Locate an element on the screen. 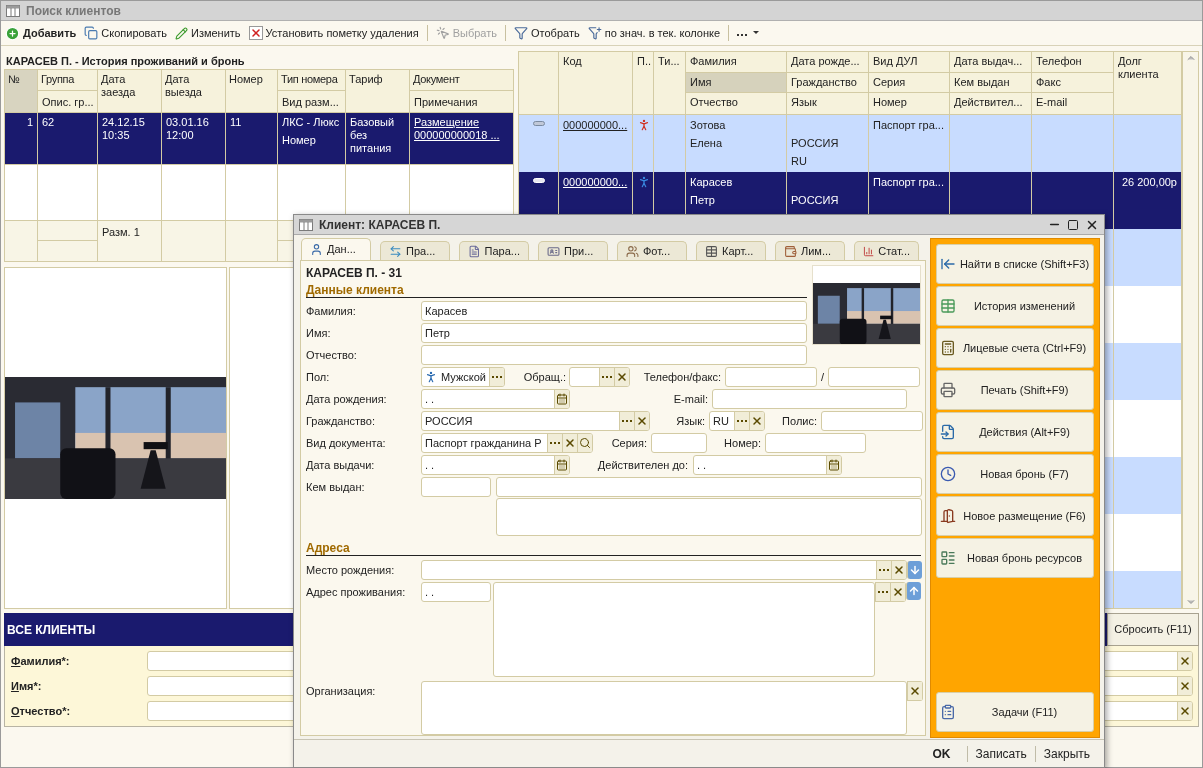  search-button is located at coordinates (584, 443).